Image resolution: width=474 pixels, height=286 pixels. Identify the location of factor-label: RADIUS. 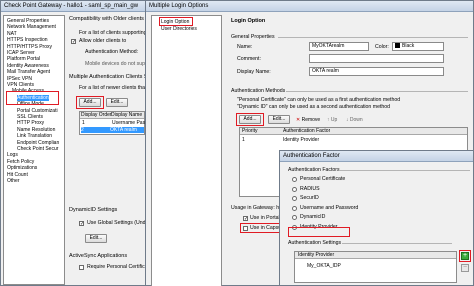
(310, 188).